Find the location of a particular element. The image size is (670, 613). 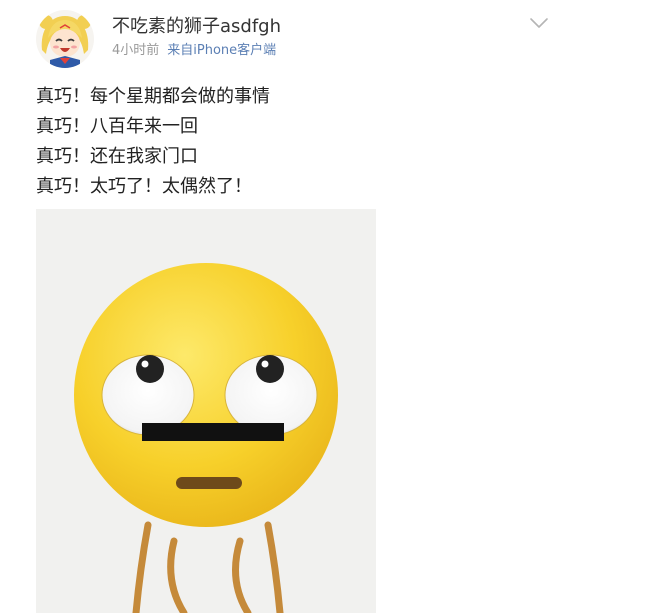

post-header: 不吃素的狮子asdfgh 4小时前 来自iPhone客户端 is located at coordinates (335, 40).